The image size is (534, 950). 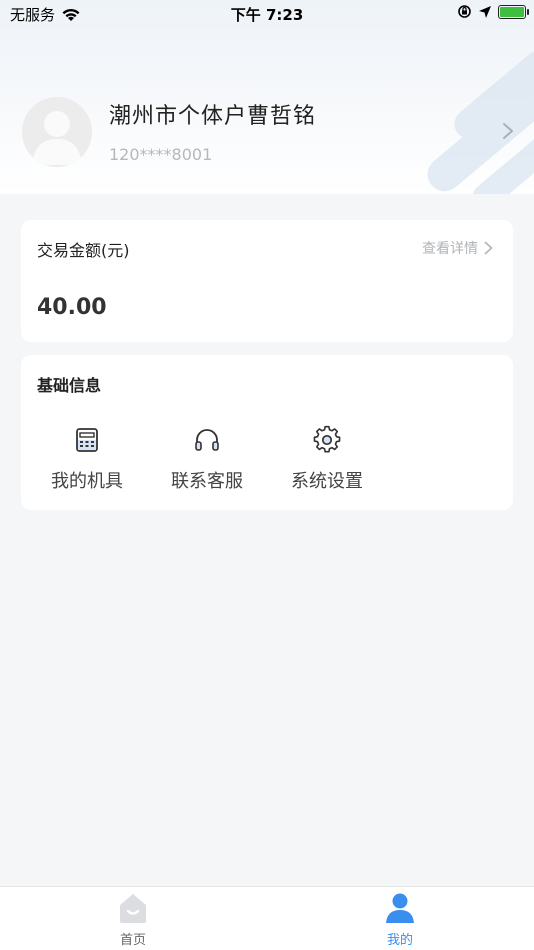 I want to click on status-time: 下午 7:23, so click(x=267, y=15).